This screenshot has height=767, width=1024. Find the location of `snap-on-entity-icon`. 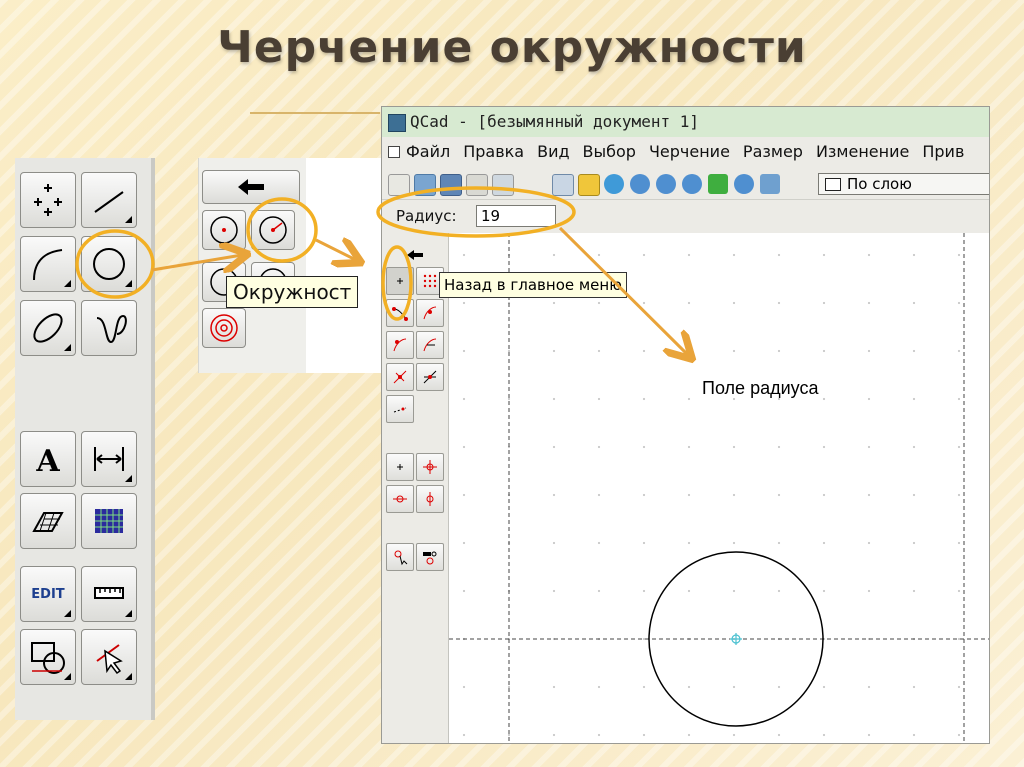

snap-on-entity-icon is located at coordinates (430, 313).